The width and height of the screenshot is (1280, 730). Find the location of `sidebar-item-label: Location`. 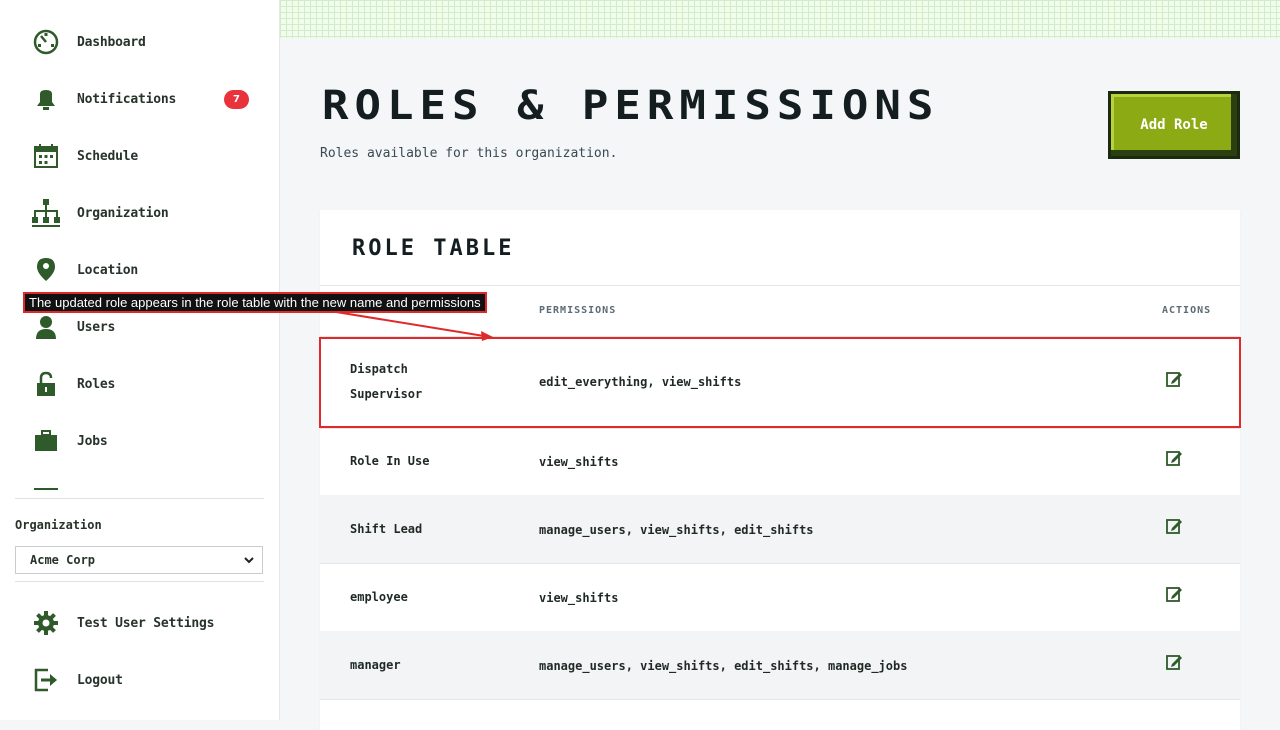

sidebar-item-label: Location is located at coordinates (108, 270).